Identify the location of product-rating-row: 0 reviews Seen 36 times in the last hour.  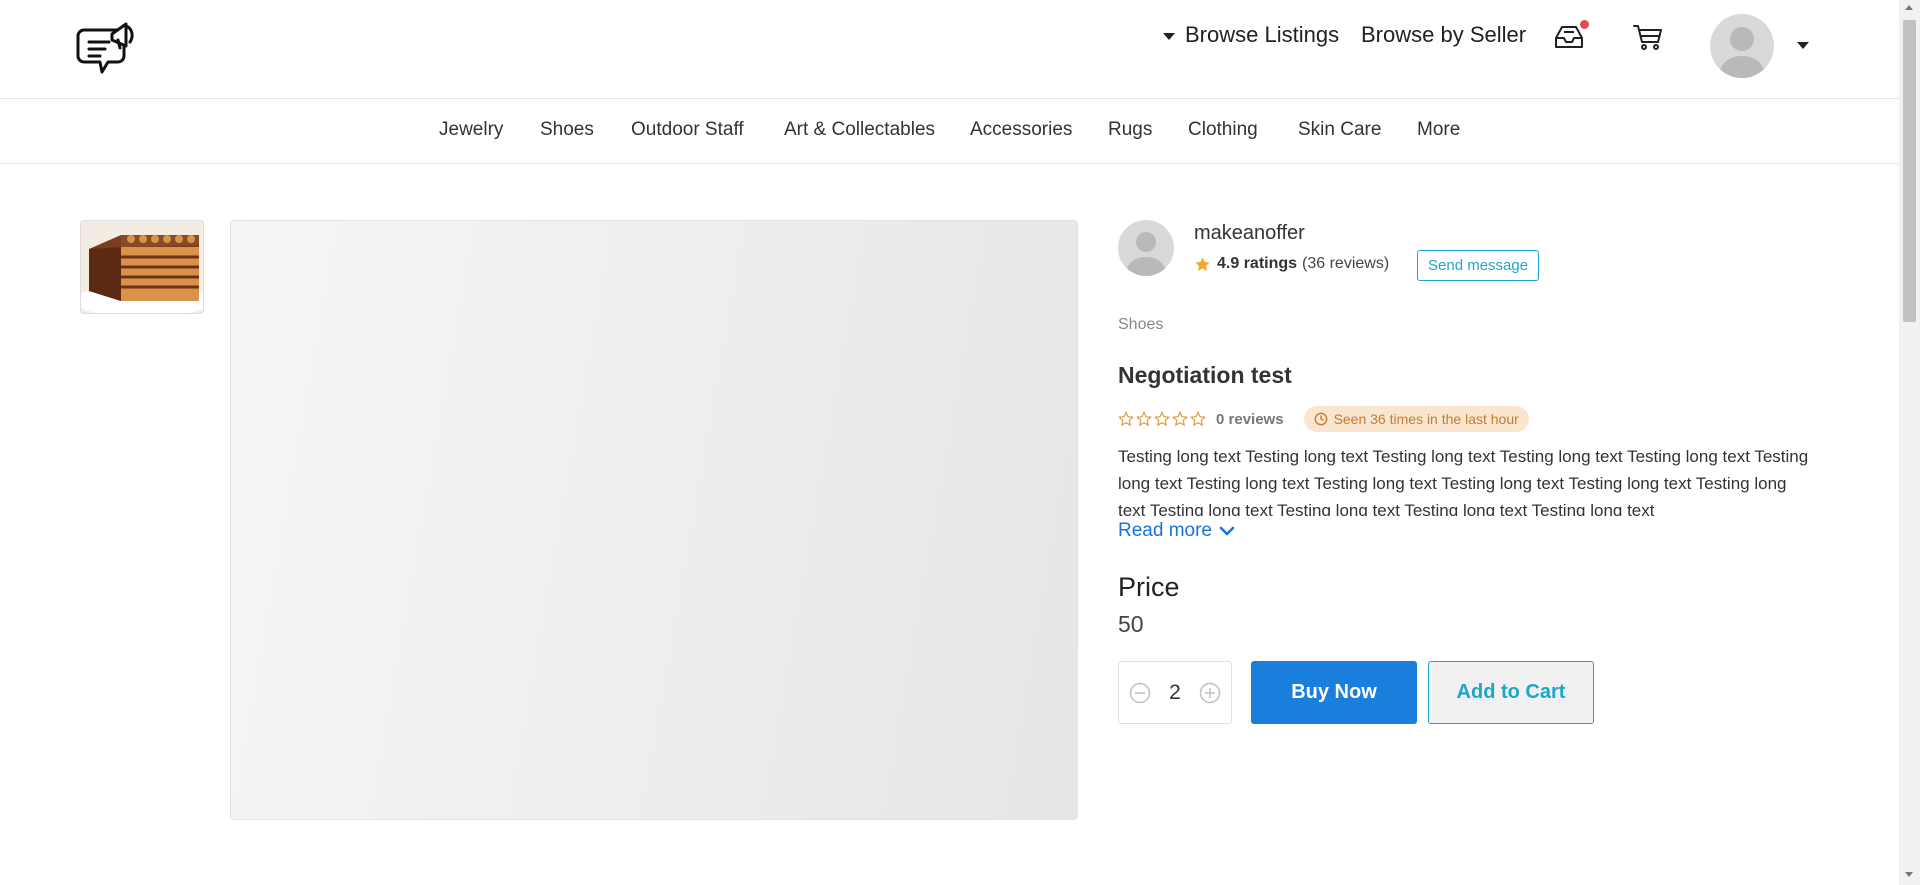
(1323, 419).